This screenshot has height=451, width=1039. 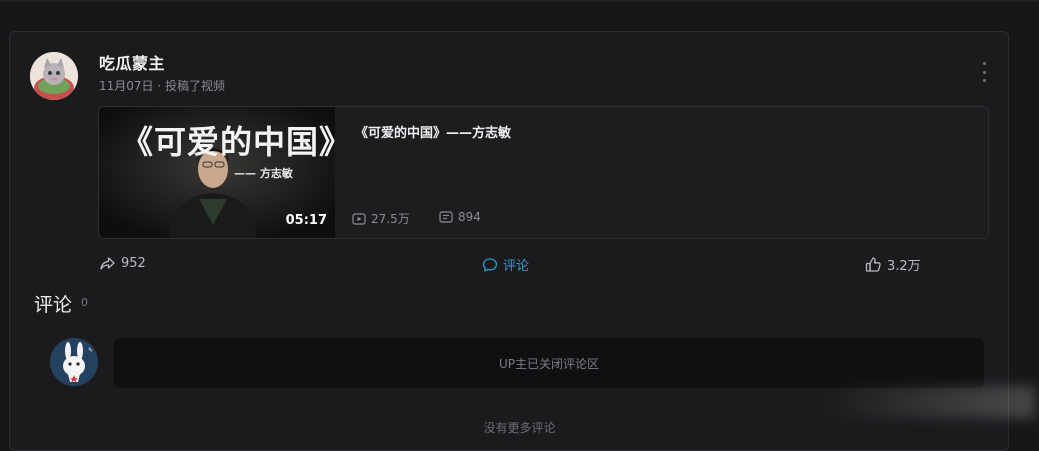 I want to click on danmaku-count: 894, so click(x=460, y=217).